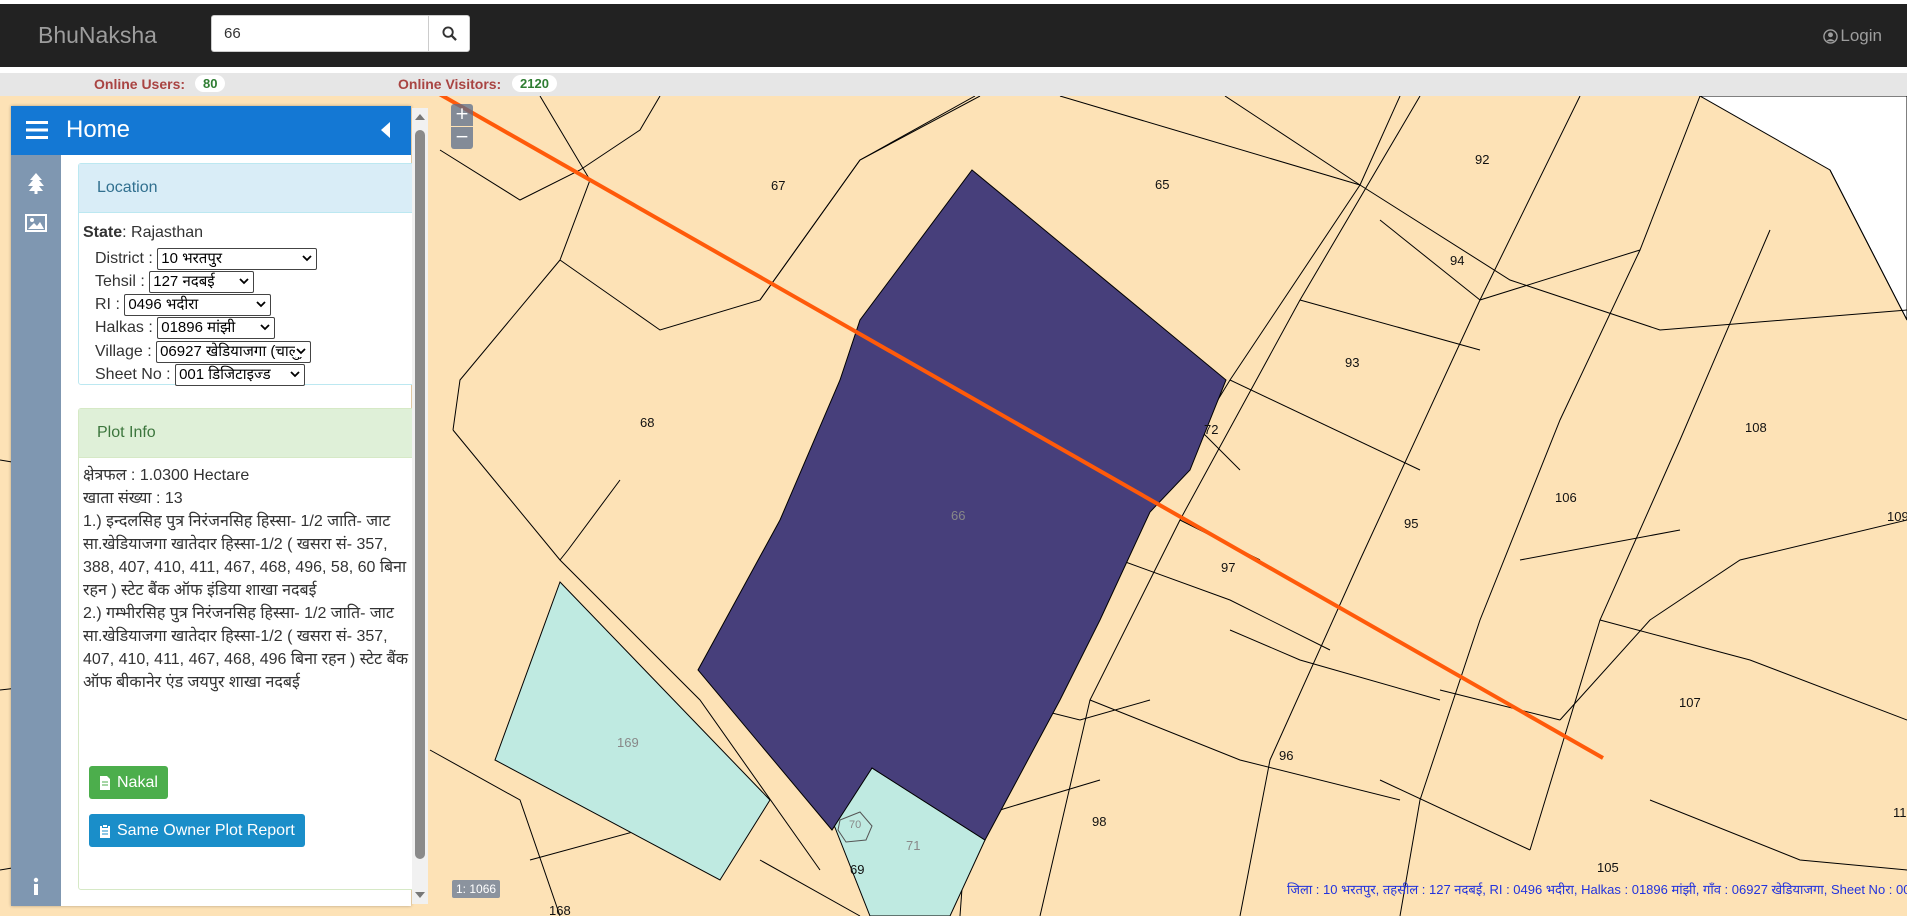 The image size is (1907, 916). Describe the element at coordinates (120, 282) in the screenshot. I see `tehsil-label: Tehsil :` at that location.